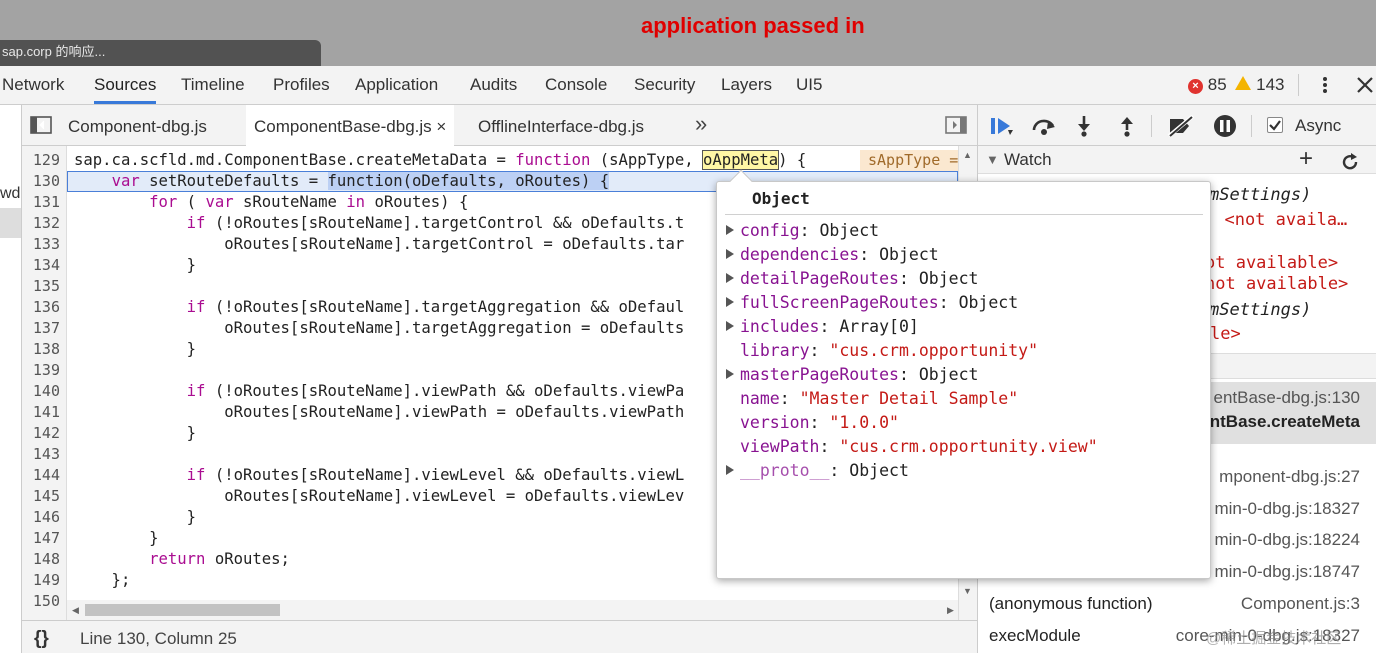 Image resolution: width=1376 pixels, height=657 pixels. Describe the element at coordinates (46, 559) in the screenshot. I see `line-number: 148` at that location.